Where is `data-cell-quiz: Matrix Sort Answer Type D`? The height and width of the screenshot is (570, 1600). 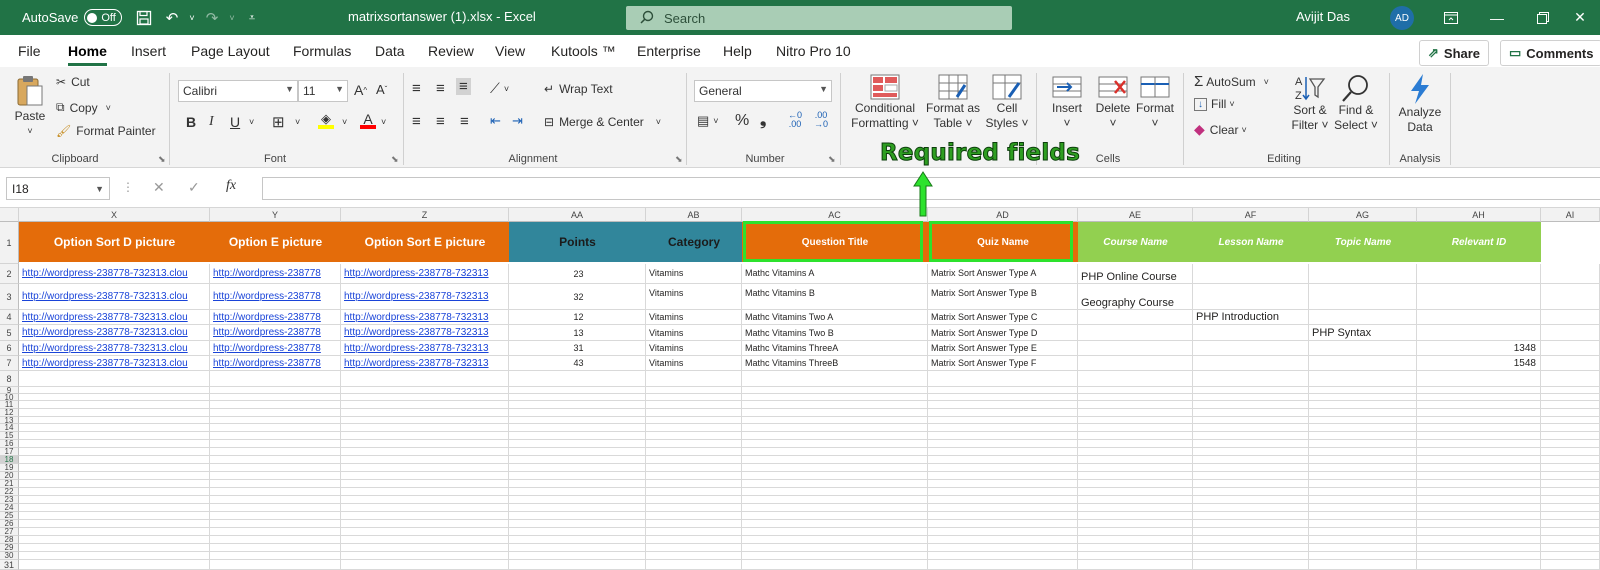 data-cell-quiz: Matrix Sort Answer Type D is located at coordinates (1003, 333).